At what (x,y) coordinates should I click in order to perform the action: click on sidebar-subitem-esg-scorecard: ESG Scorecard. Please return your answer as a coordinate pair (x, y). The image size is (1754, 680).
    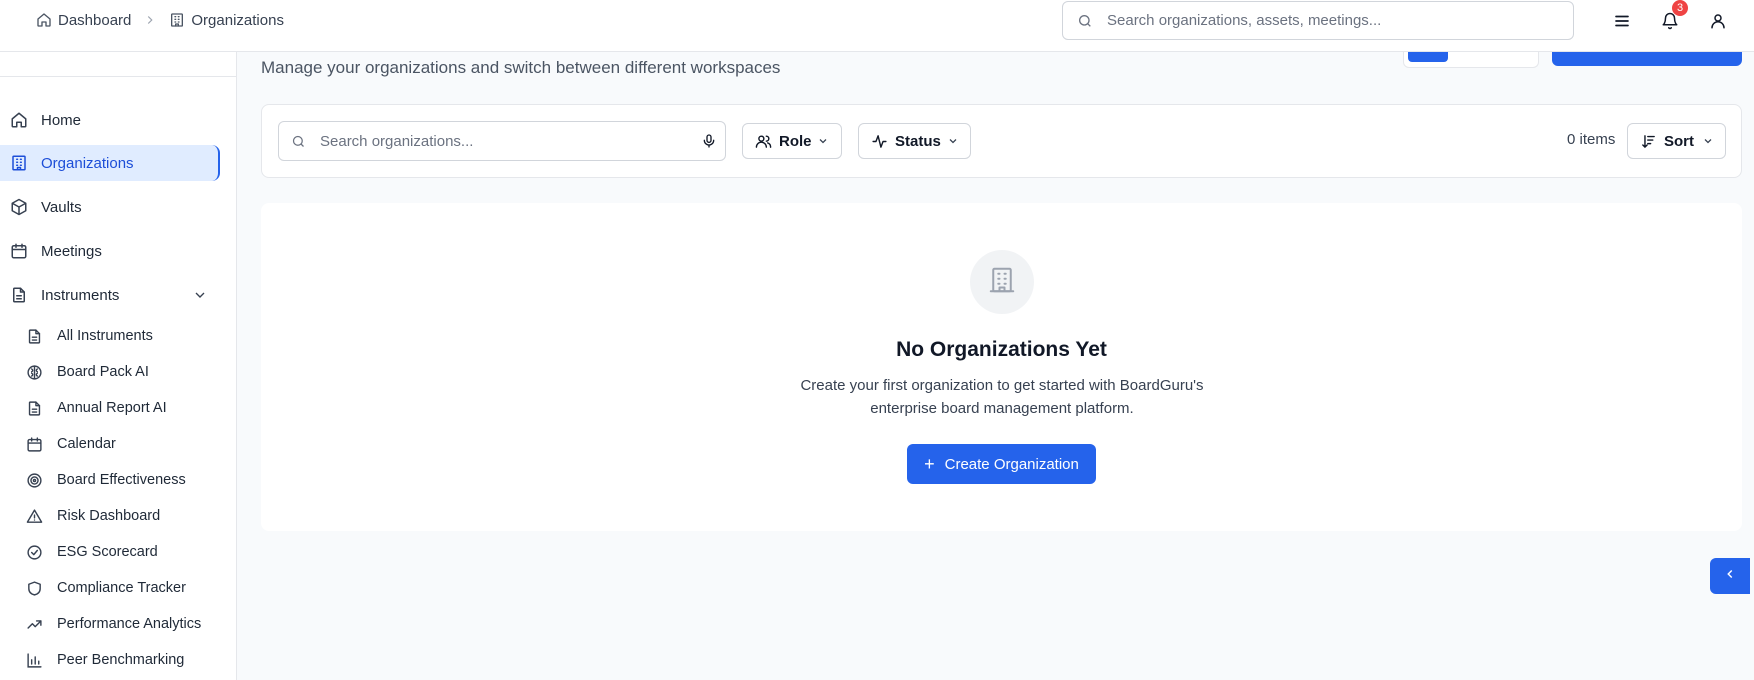
    Looking at the image, I should click on (118, 552).